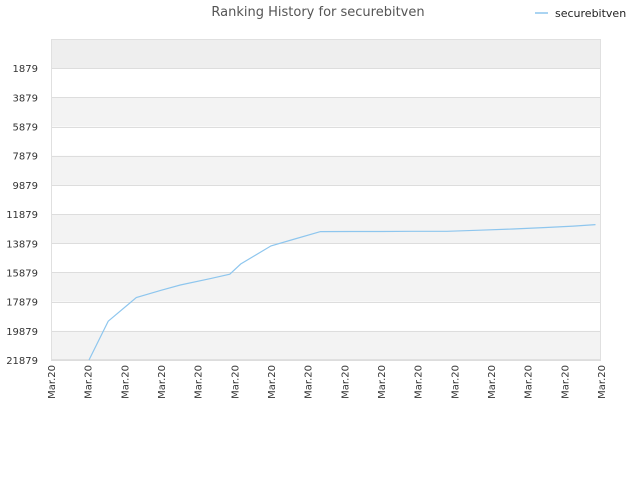 Image resolution: width=640 pixels, height=480 pixels. I want to click on y-tick-label: 3879, so click(25, 98).